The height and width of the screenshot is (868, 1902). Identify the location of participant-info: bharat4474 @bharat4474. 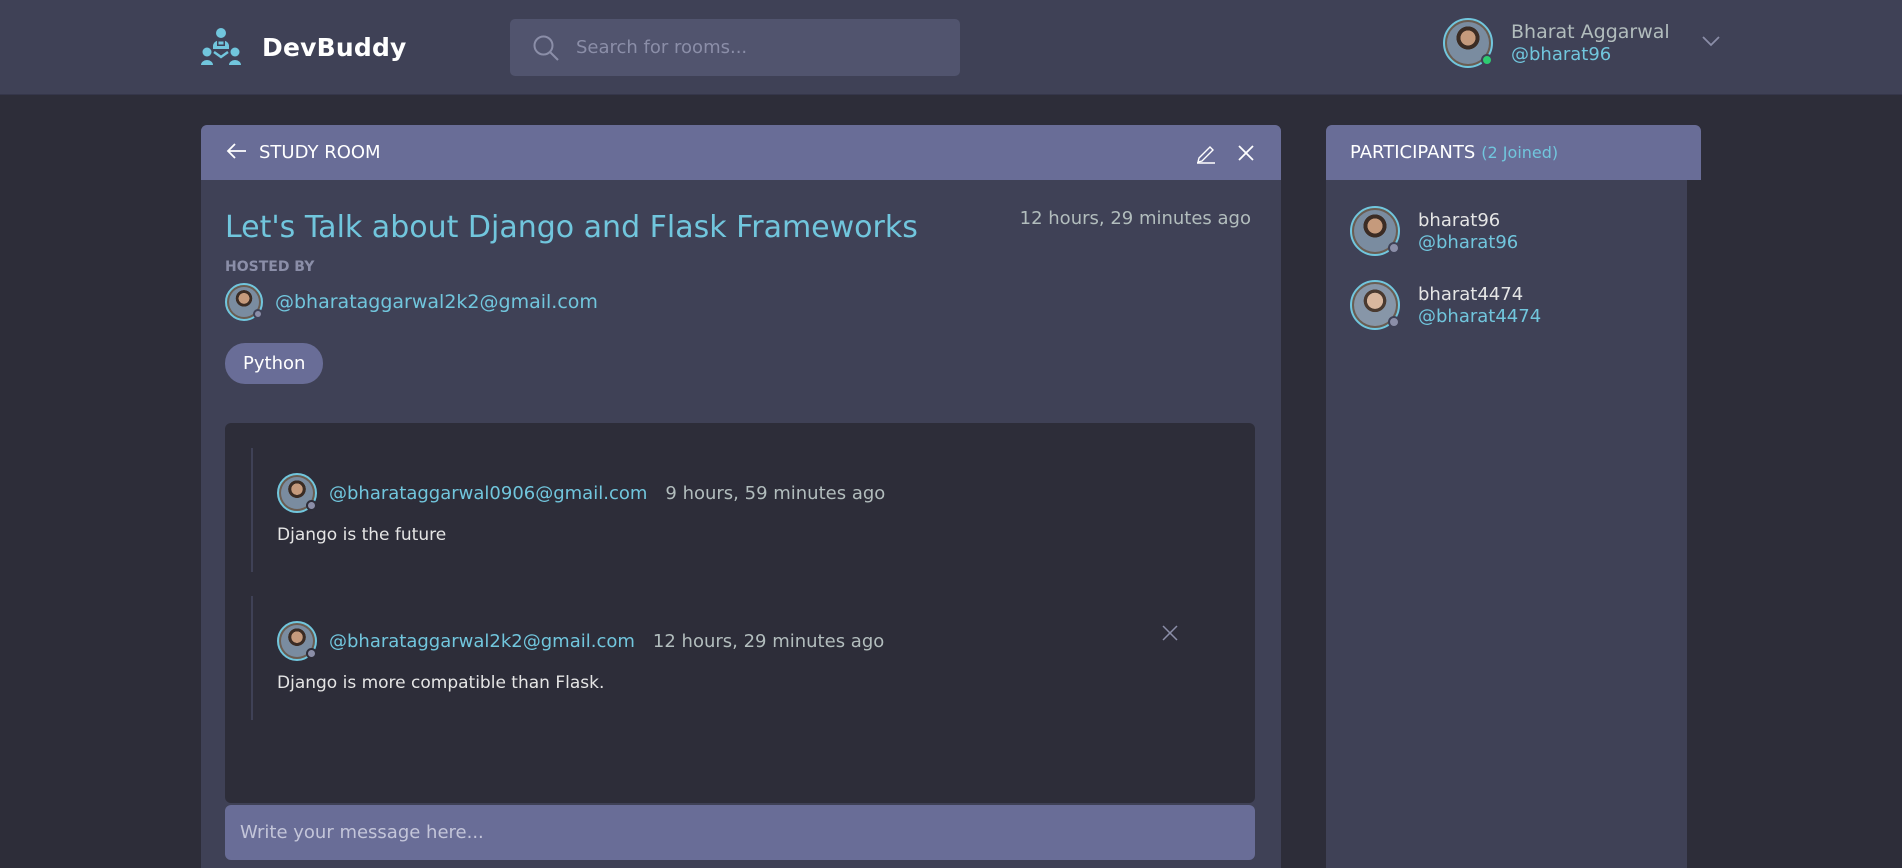
(1479, 305).